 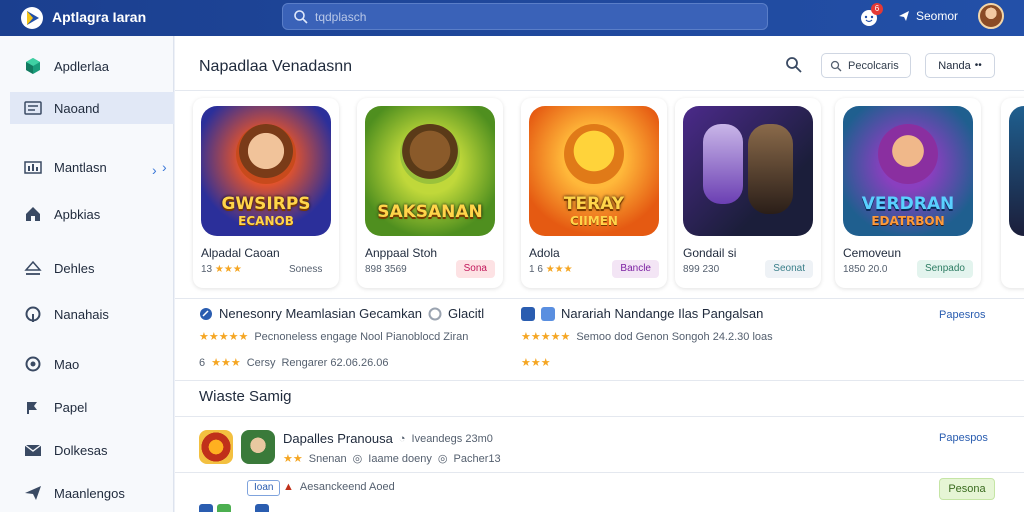 I want to click on app-pill: Sona, so click(x=475, y=269).